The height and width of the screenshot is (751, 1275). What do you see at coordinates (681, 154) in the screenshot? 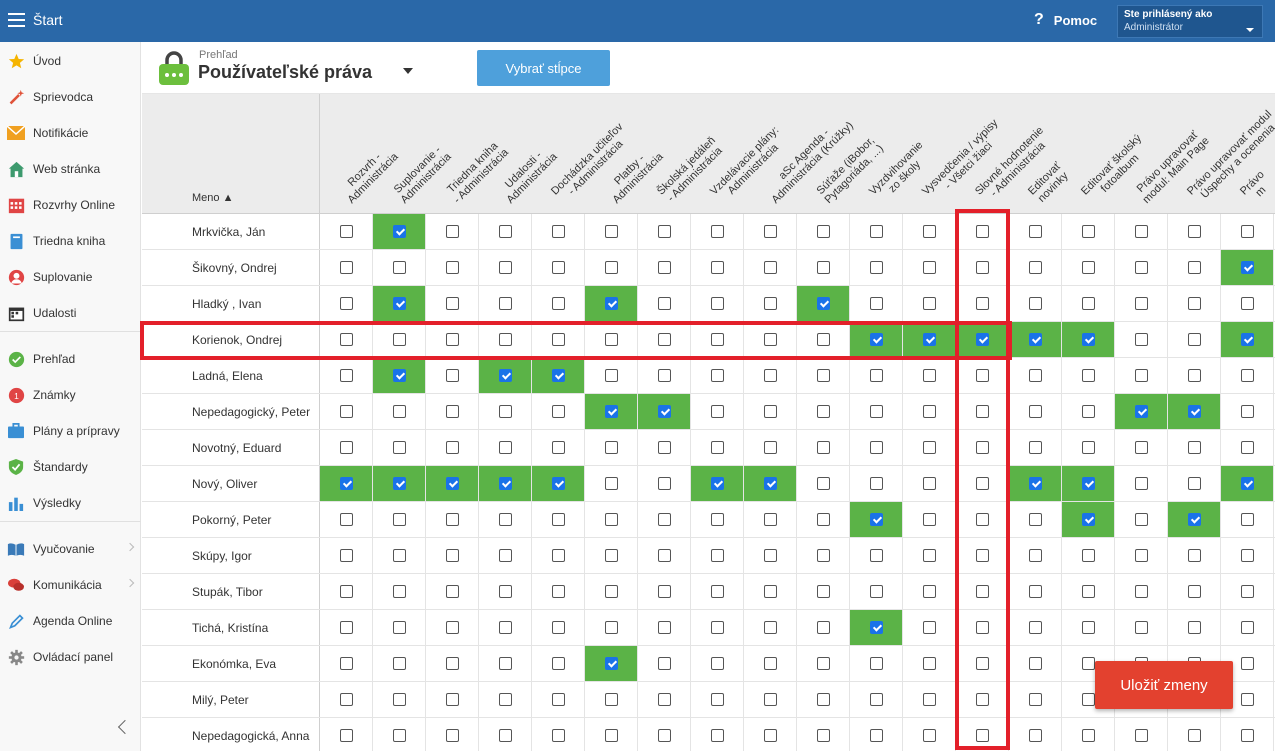
I see `column-header-7: Školská jedáleň - Administrácia` at bounding box center [681, 154].